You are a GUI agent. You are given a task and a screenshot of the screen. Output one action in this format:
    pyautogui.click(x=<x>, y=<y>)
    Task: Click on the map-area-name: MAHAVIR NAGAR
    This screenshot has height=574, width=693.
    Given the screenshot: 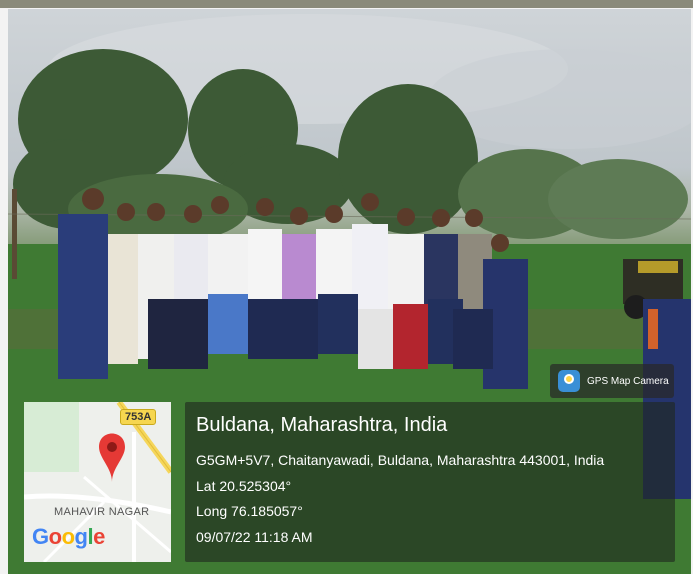 What is the action you would take?
    pyautogui.click(x=102, y=512)
    